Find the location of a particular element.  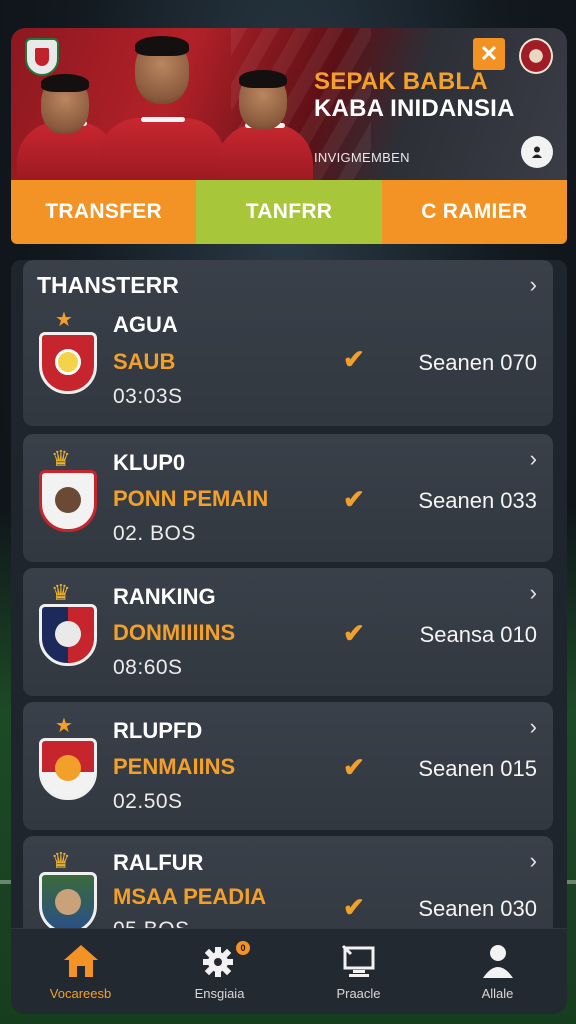

nav-home: Vocareesb is located at coordinates (80, 971).